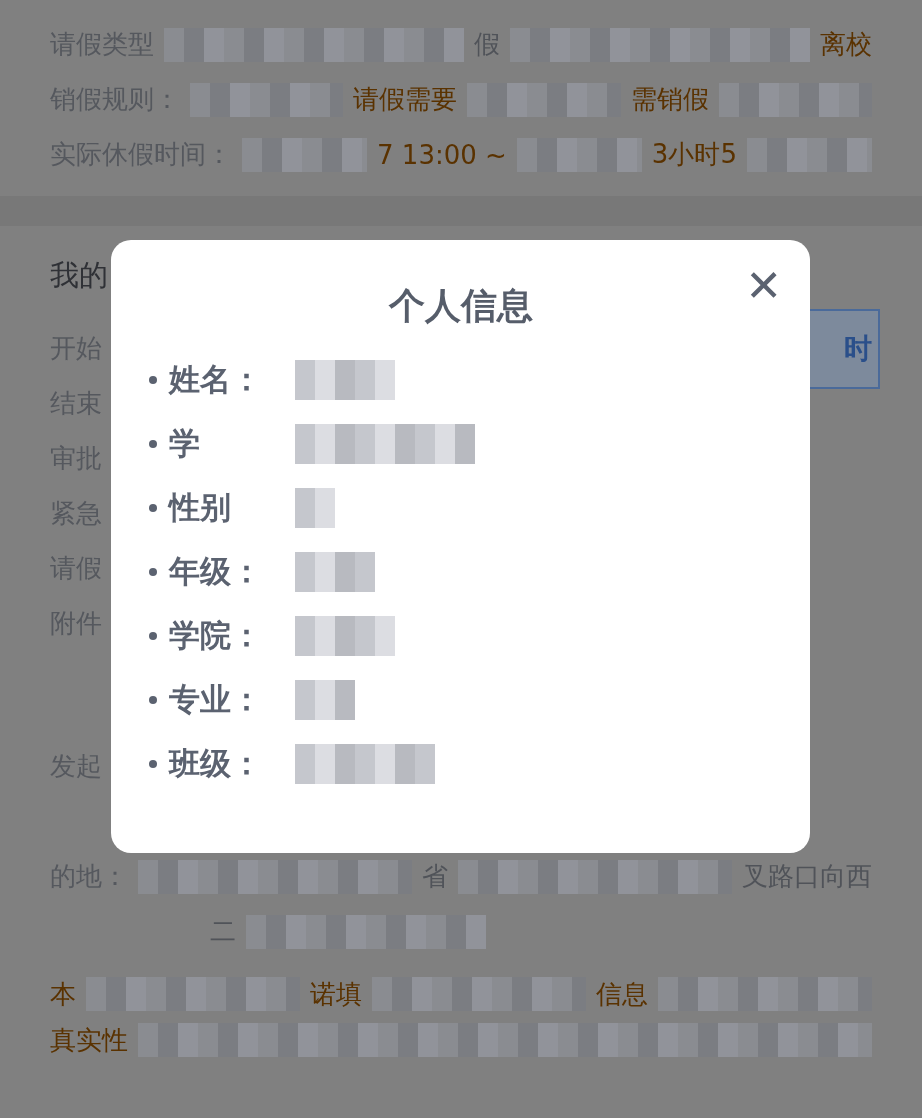 The image size is (922, 1118). Describe the element at coordinates (185, 443) in the screenshot. I see `field-label: 学` at that location.